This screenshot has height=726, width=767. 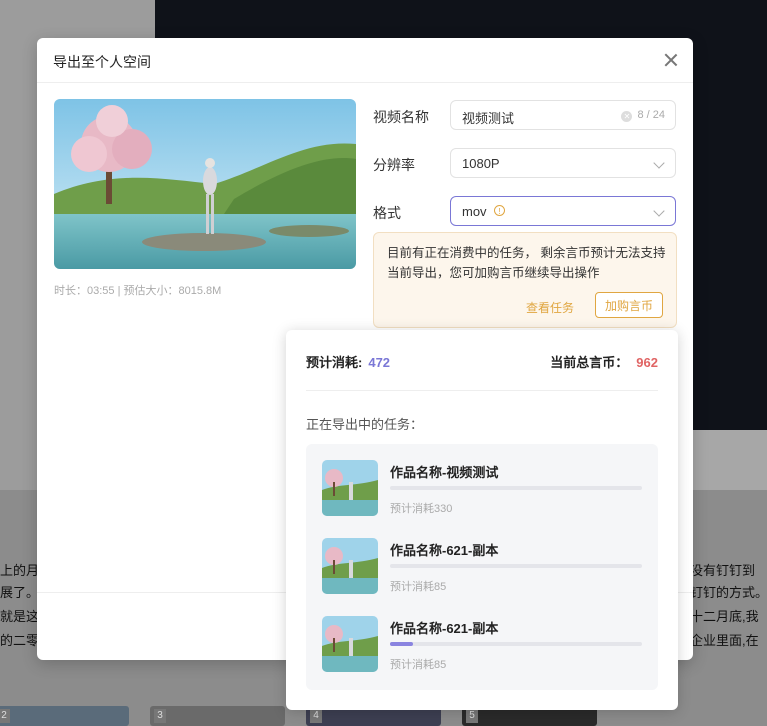 What do you see at coordinates (563, 115) in the screenshot?
I see `name-field: 视频测试 ✕ 8 / 24` at bounding box center [563, 115].